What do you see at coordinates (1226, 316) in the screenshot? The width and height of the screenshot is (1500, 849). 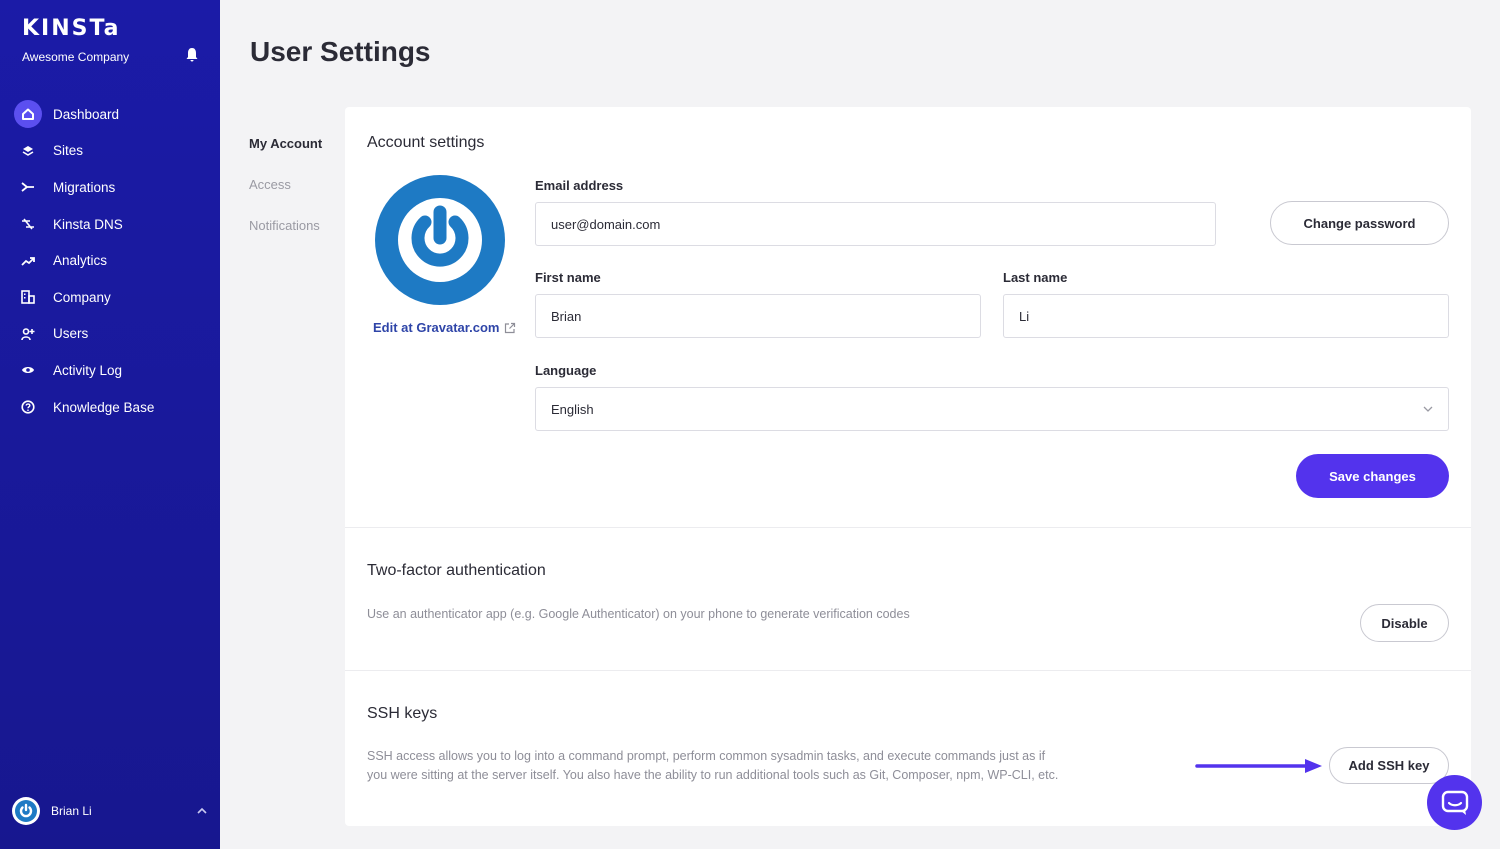 I see `last-name-field` at bounding box center [1226, 316].